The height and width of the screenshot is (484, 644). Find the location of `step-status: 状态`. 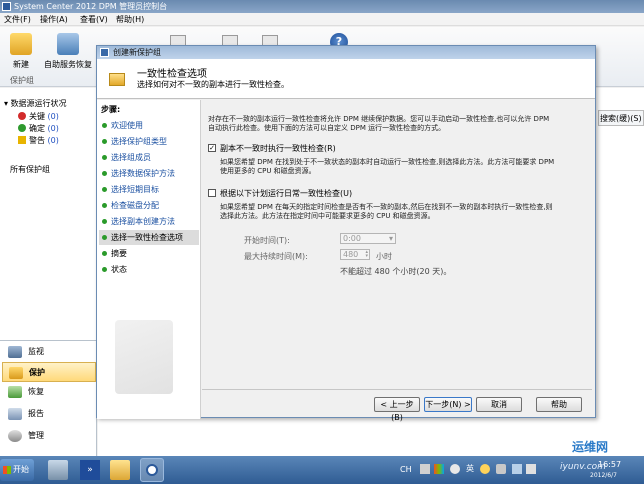

step-status: 状态 is located at coordinates (149, 269).